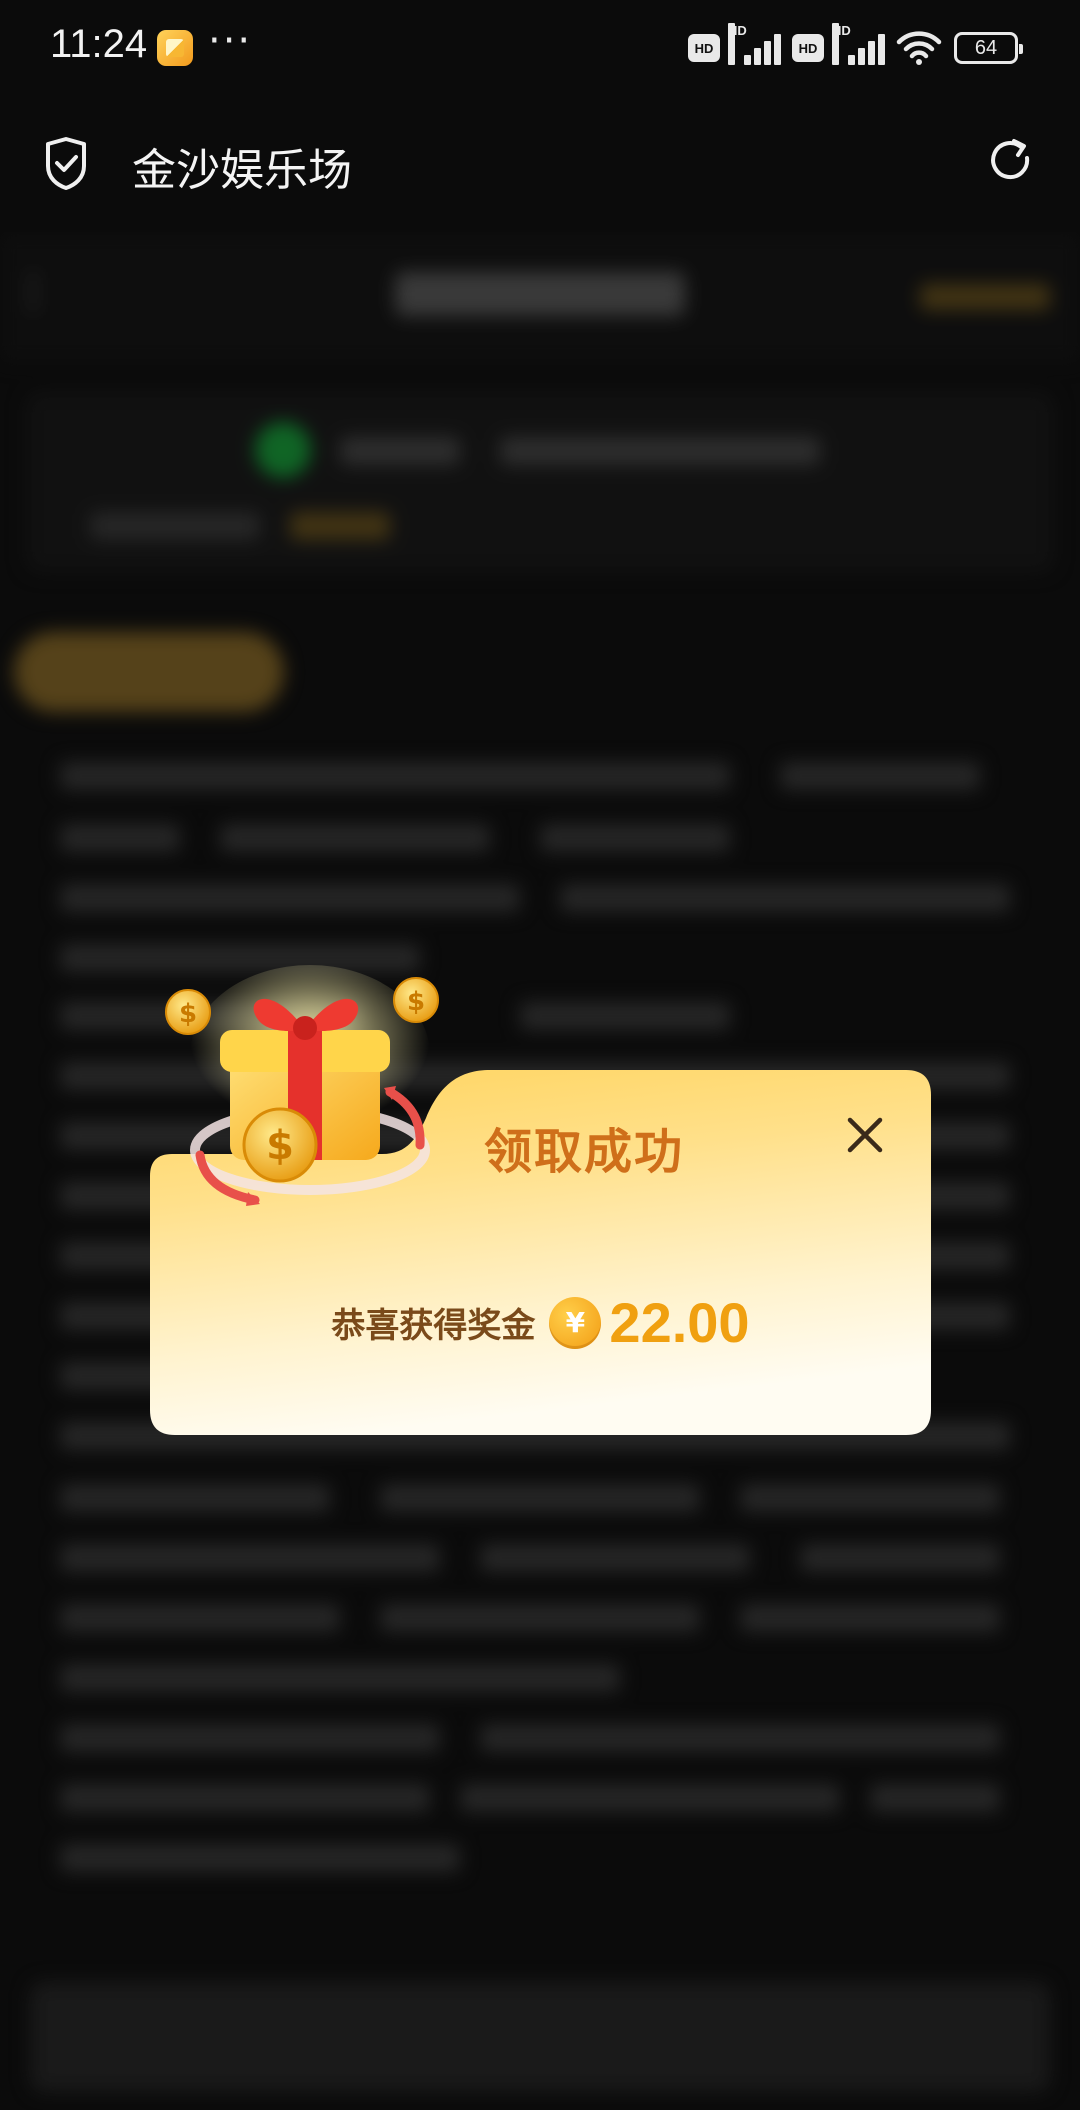 This screenshot has height=2110, width=1080. What do you see at coordinates (1011, 161) in the screenshot?
I see `refresh-icon` at bounding box center [1011, 161].